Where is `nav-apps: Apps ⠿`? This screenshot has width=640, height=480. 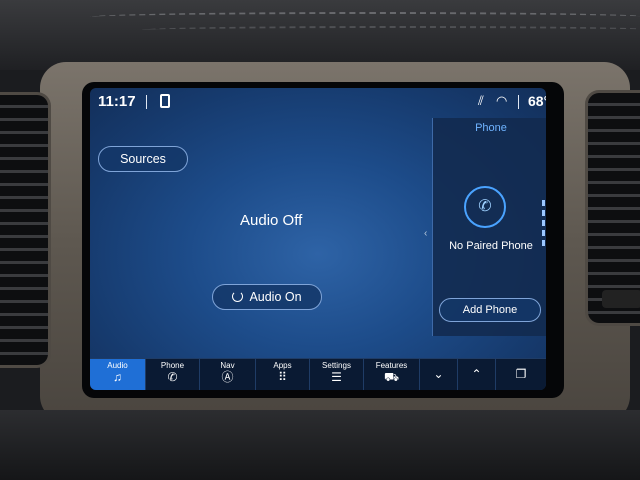 nav-apps: Apps ⠿ is located at coordinates (283, 374).